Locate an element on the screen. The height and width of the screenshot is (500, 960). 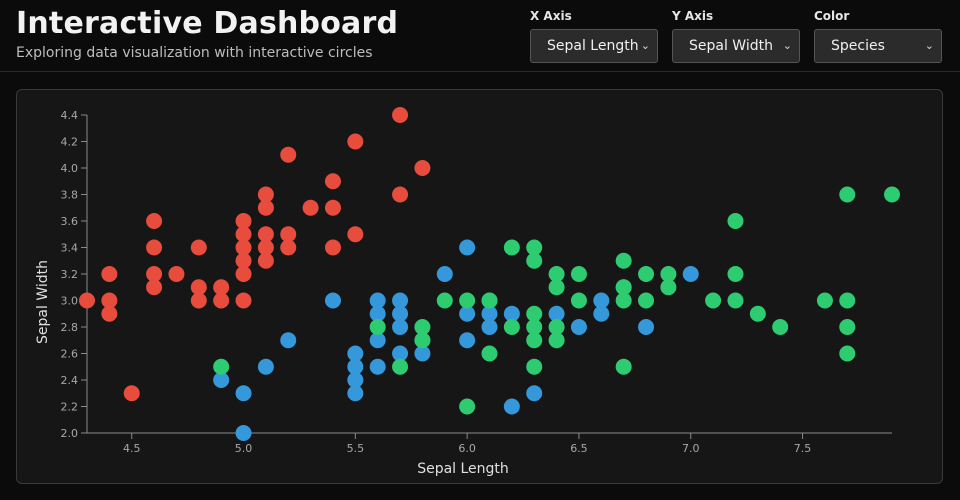
y-axis-select-value: Sepal Width is located at coordinates (731, 46).